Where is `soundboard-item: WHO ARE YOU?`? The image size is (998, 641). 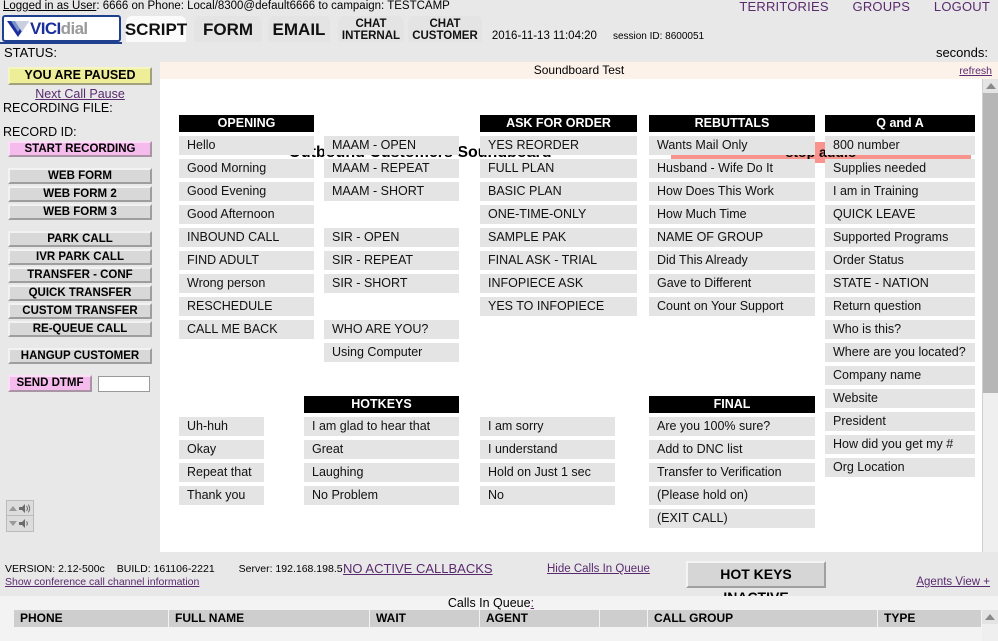
soundboard-item: WHO ARE YOU? is located at coordinates (391, 329).